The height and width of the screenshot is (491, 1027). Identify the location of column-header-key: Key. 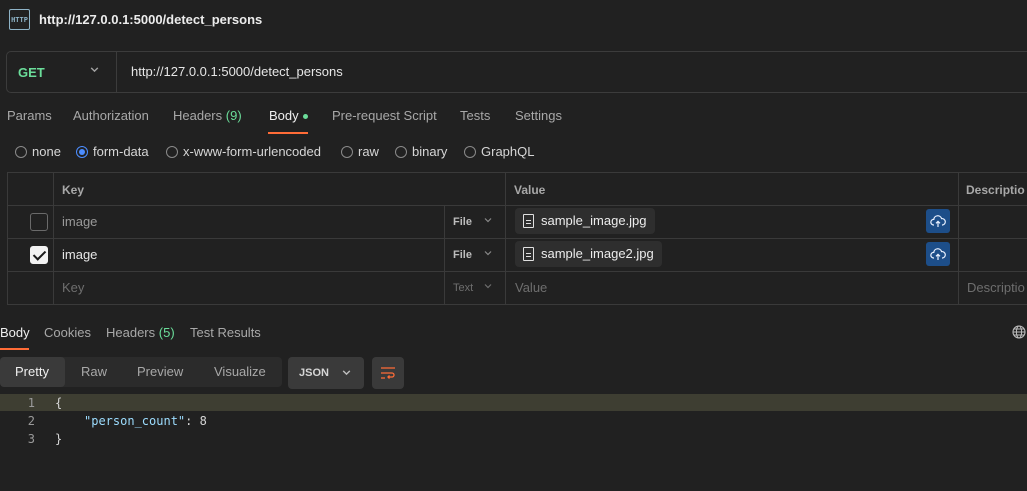
(73, 190).